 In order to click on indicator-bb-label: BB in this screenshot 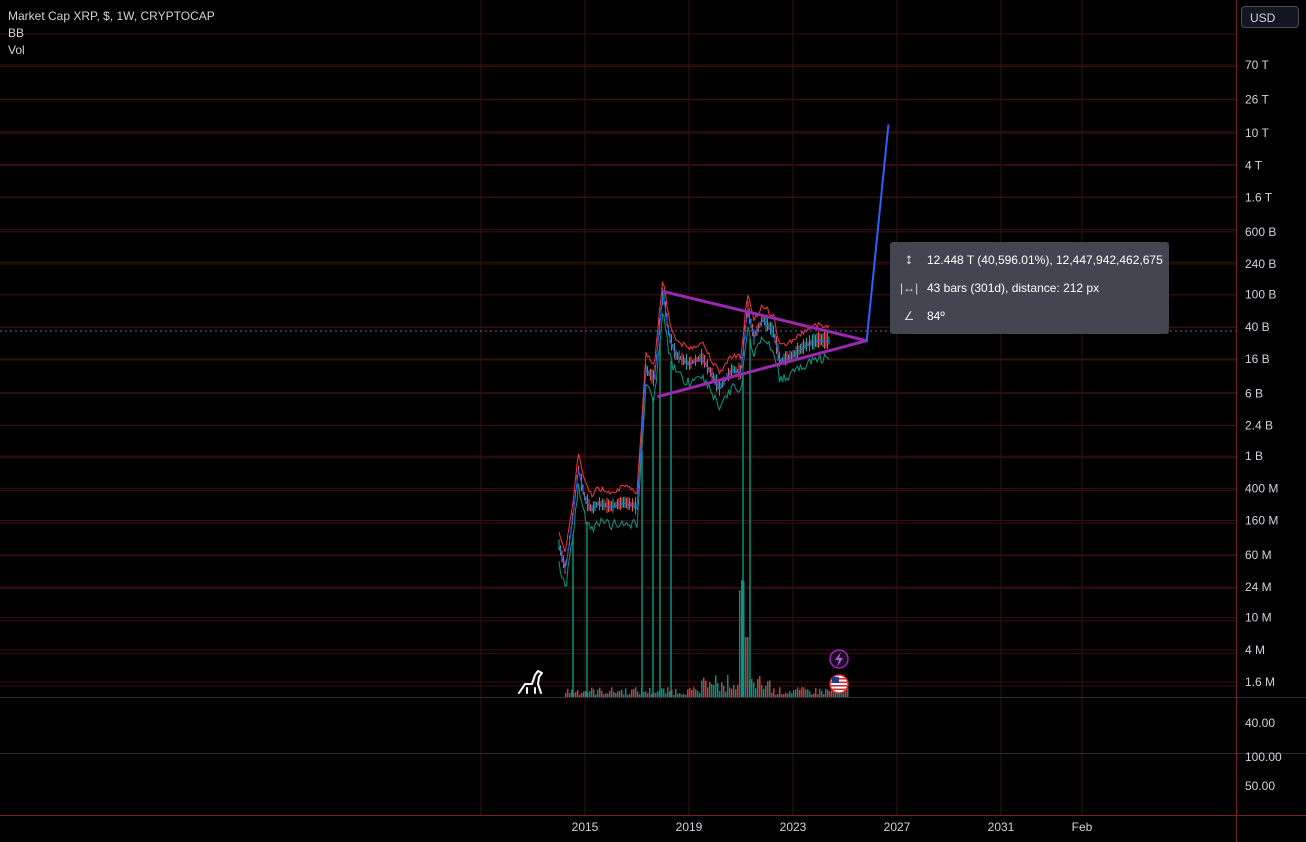, I will do `click(111, 33)`.